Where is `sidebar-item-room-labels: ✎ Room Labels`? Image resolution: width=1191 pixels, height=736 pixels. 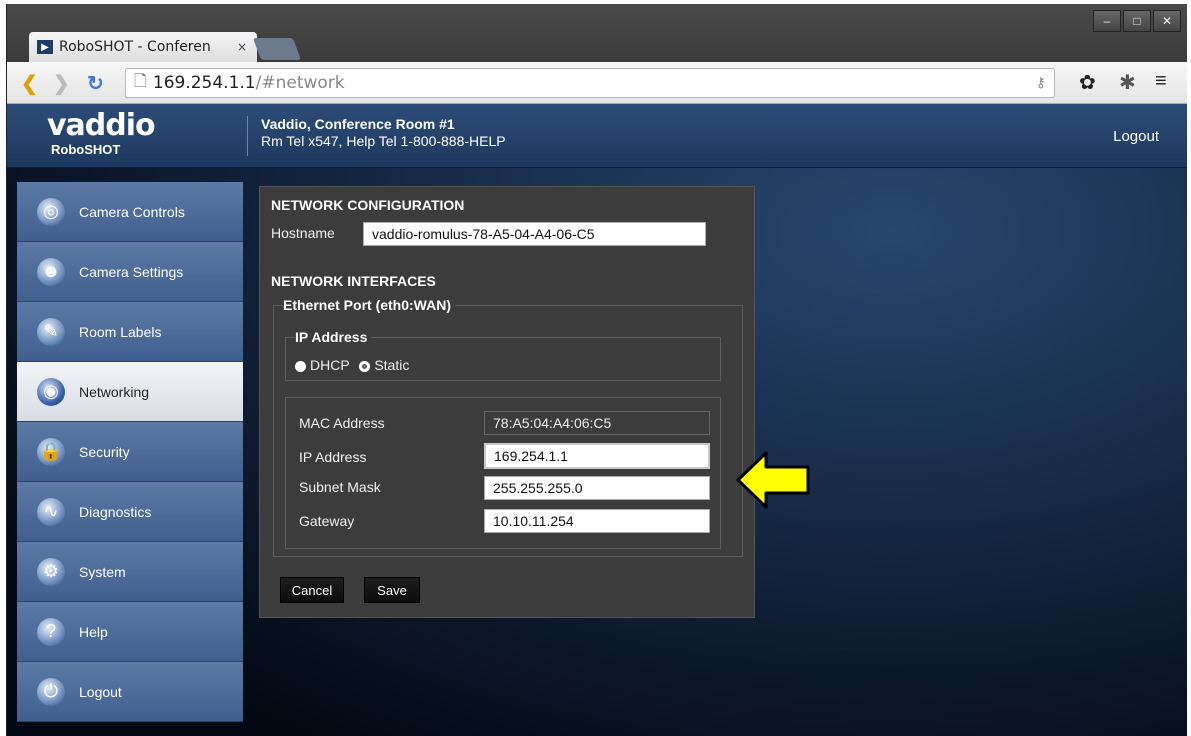
sidebar-item-room-labels: ✎ Room Labels is located at coordinates (130, 332).